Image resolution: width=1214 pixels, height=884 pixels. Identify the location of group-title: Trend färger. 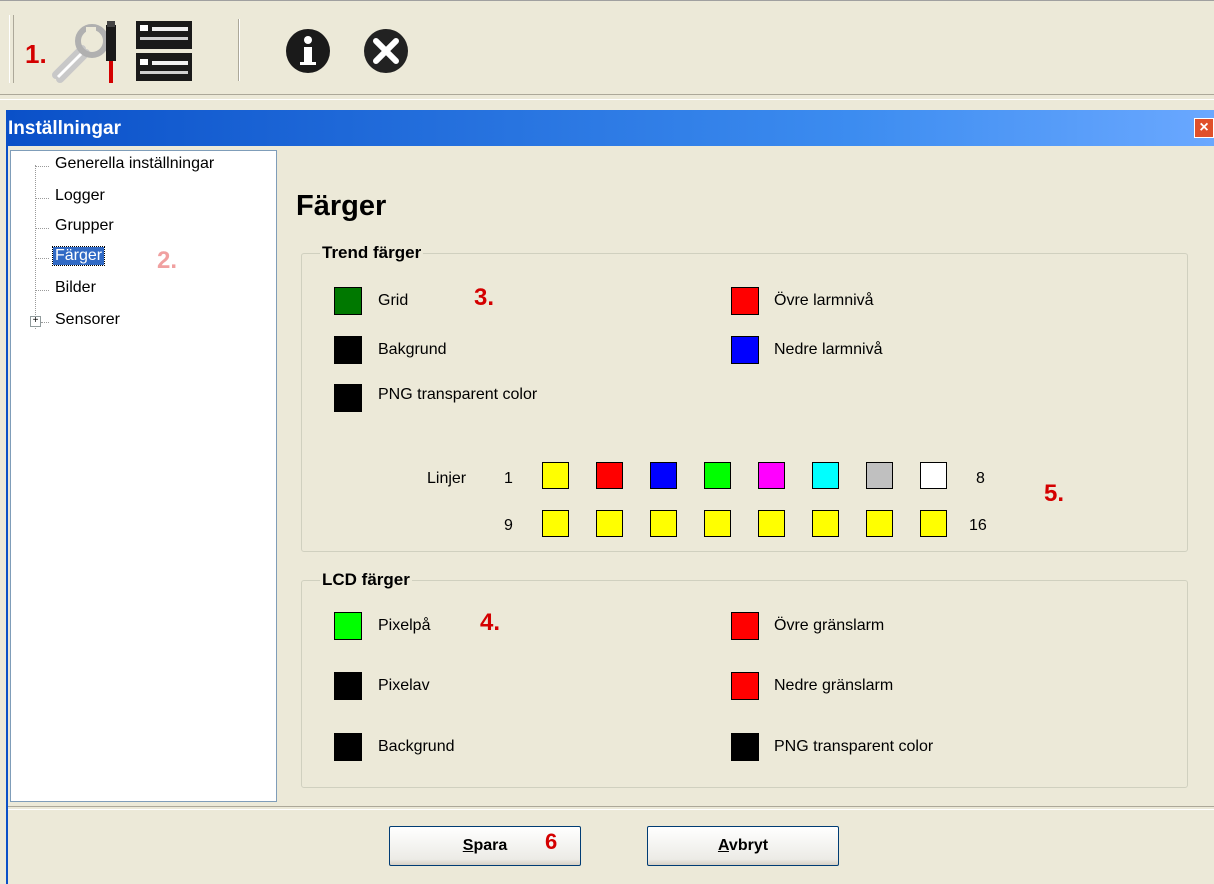
(372, 253).